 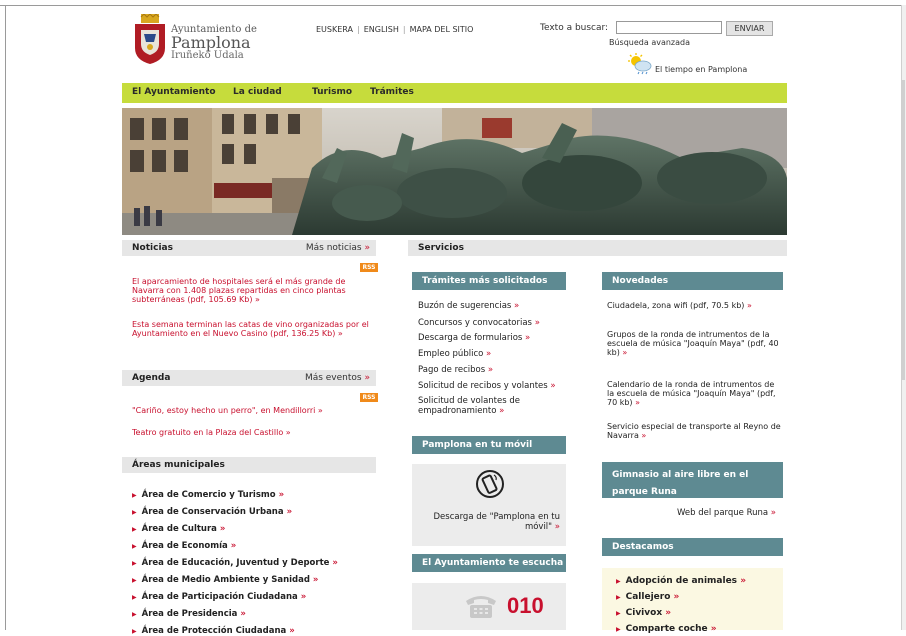 I want to click on featured-item-label: Adopción de animales, so click(x=681, y=581).